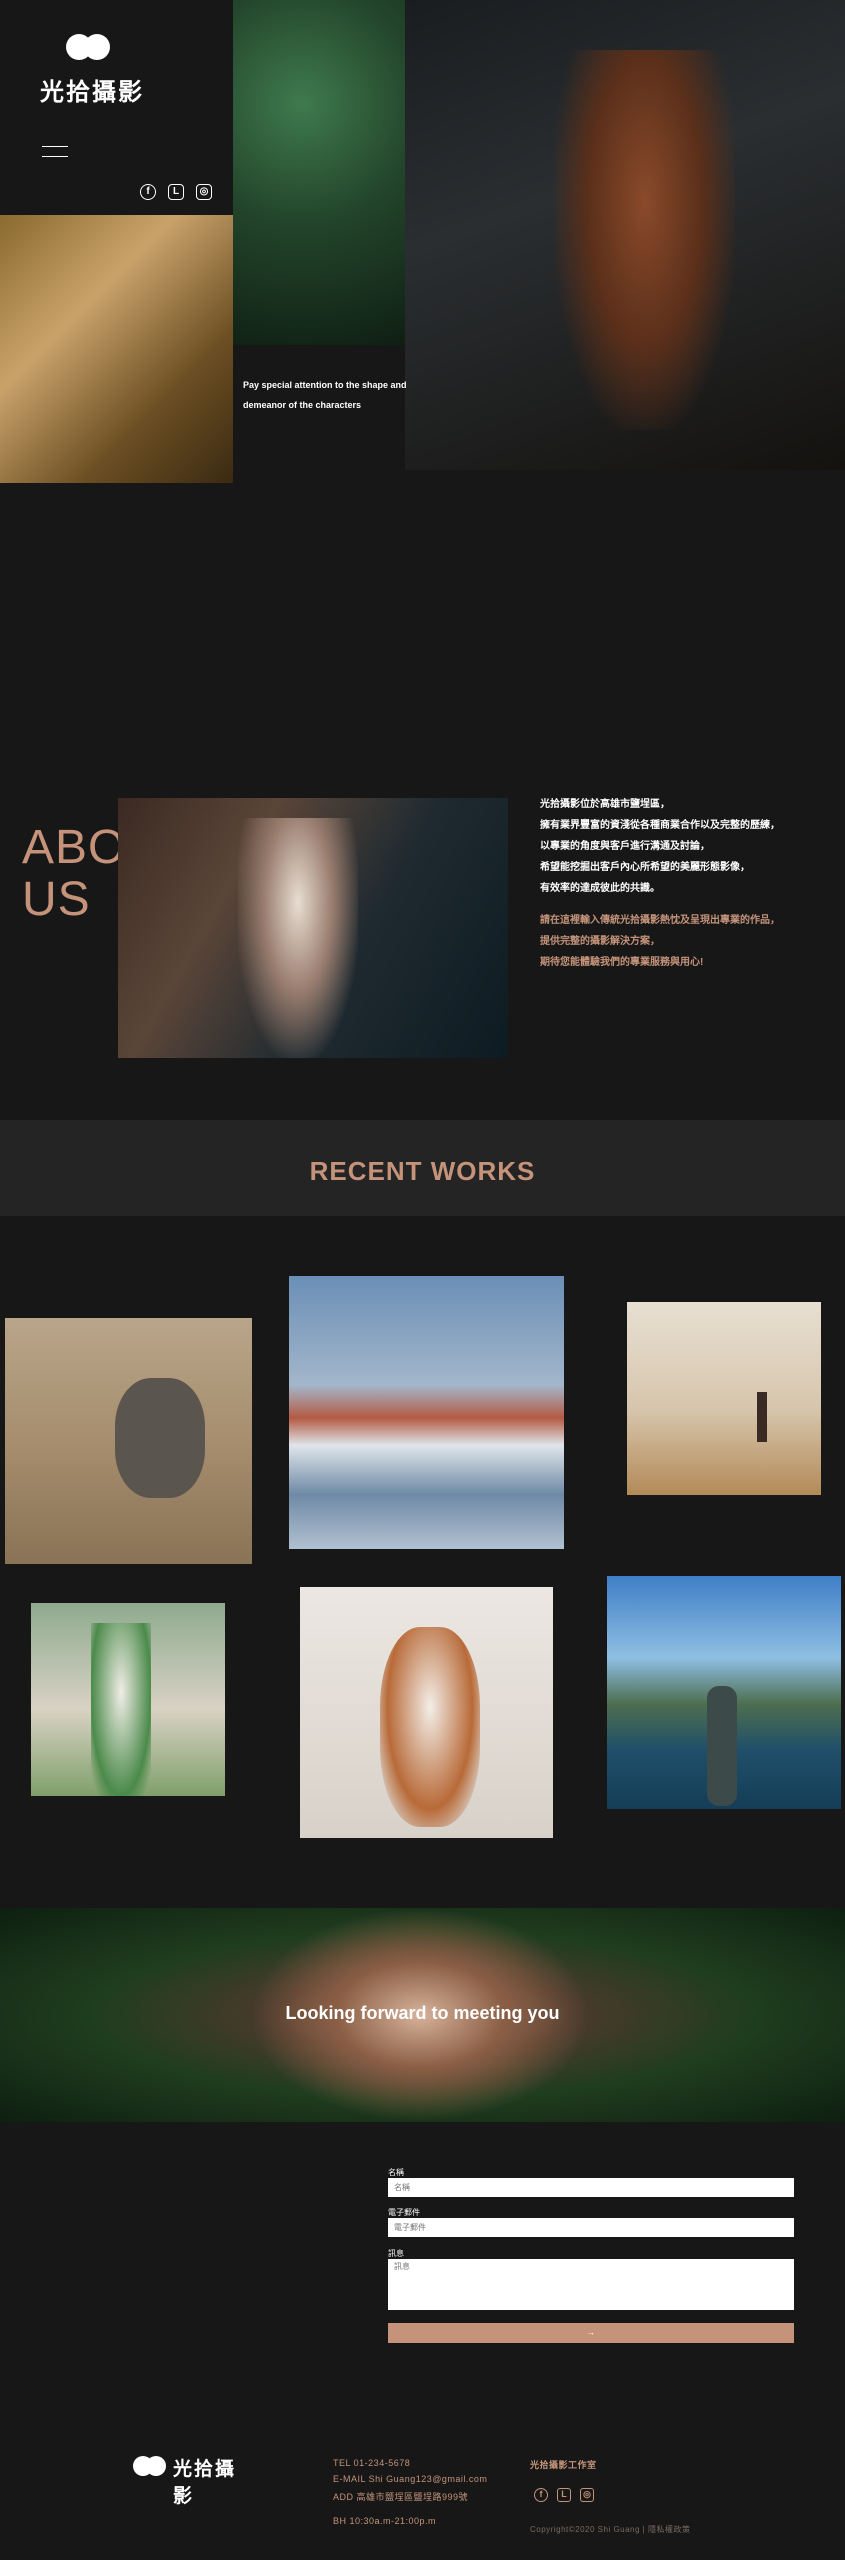 The height and width of the screenshot is (2560, 845). What do you see at coordinates (372, 2463) in the screenshot?
I see `footer-tel: TEL 01-234-5678` at bounding box center [372, 2463].